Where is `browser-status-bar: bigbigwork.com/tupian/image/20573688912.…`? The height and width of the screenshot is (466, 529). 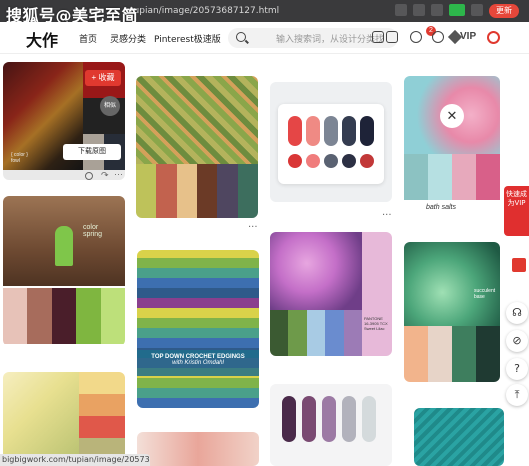 browser-status-bar: bigbigwork.com/tupian/image/20573688912.… is located at coordinates (75, 460).